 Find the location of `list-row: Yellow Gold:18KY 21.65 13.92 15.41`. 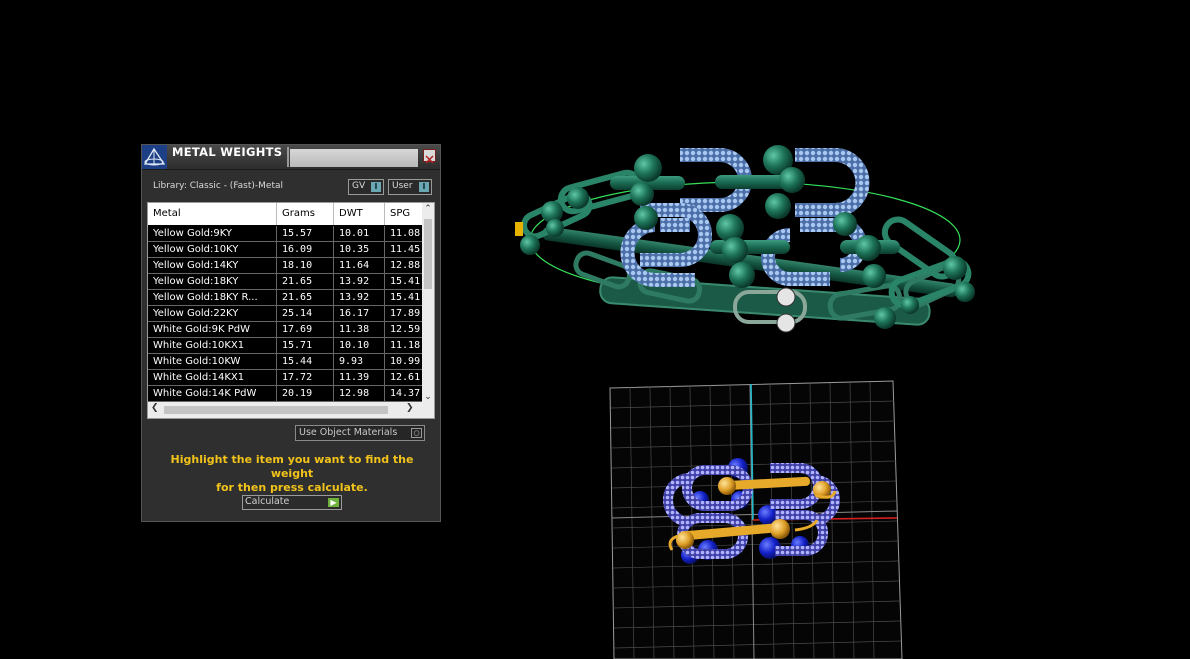

list-row: Yellow Gold:18KY 21.65 13.92 15.41 is located at coordinates (286, 282).